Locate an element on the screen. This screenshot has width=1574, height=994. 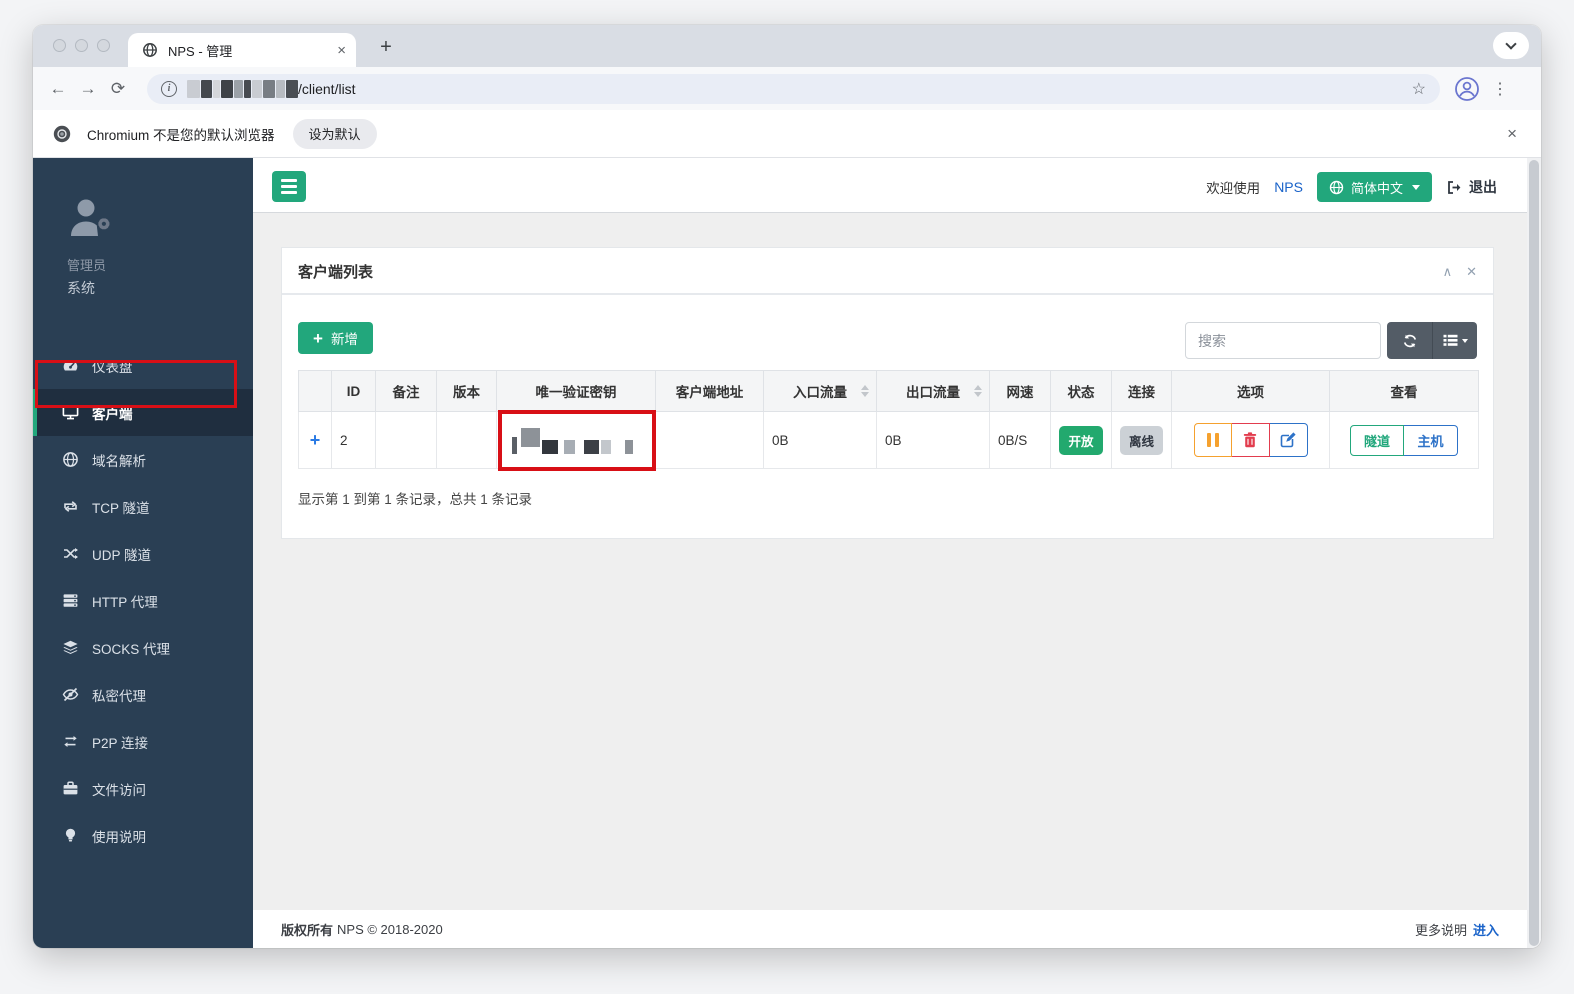
col-version: 版本 is located at coordinates (466, 391).